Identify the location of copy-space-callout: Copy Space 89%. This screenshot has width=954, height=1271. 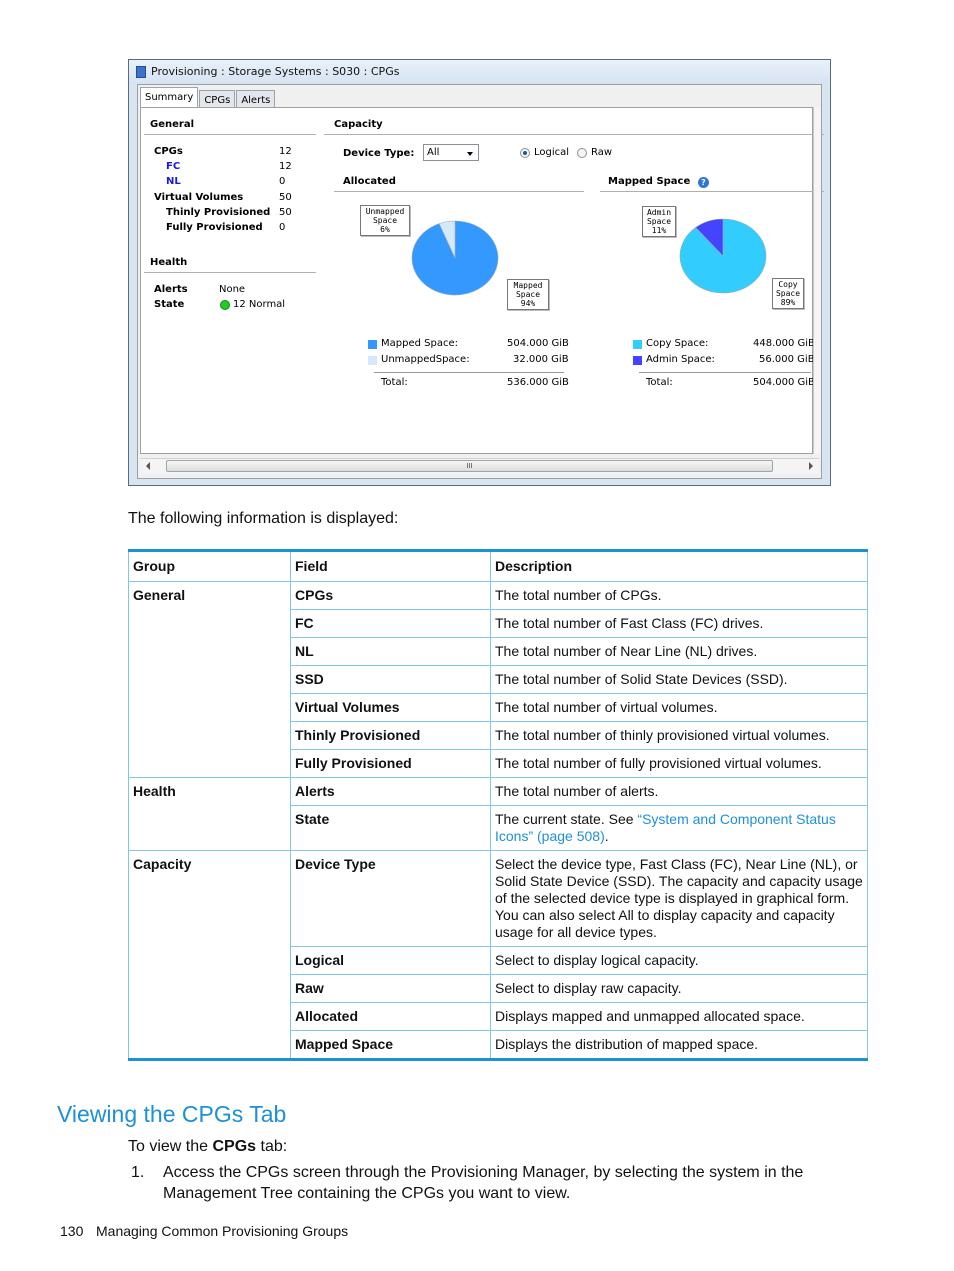
(788, 293).